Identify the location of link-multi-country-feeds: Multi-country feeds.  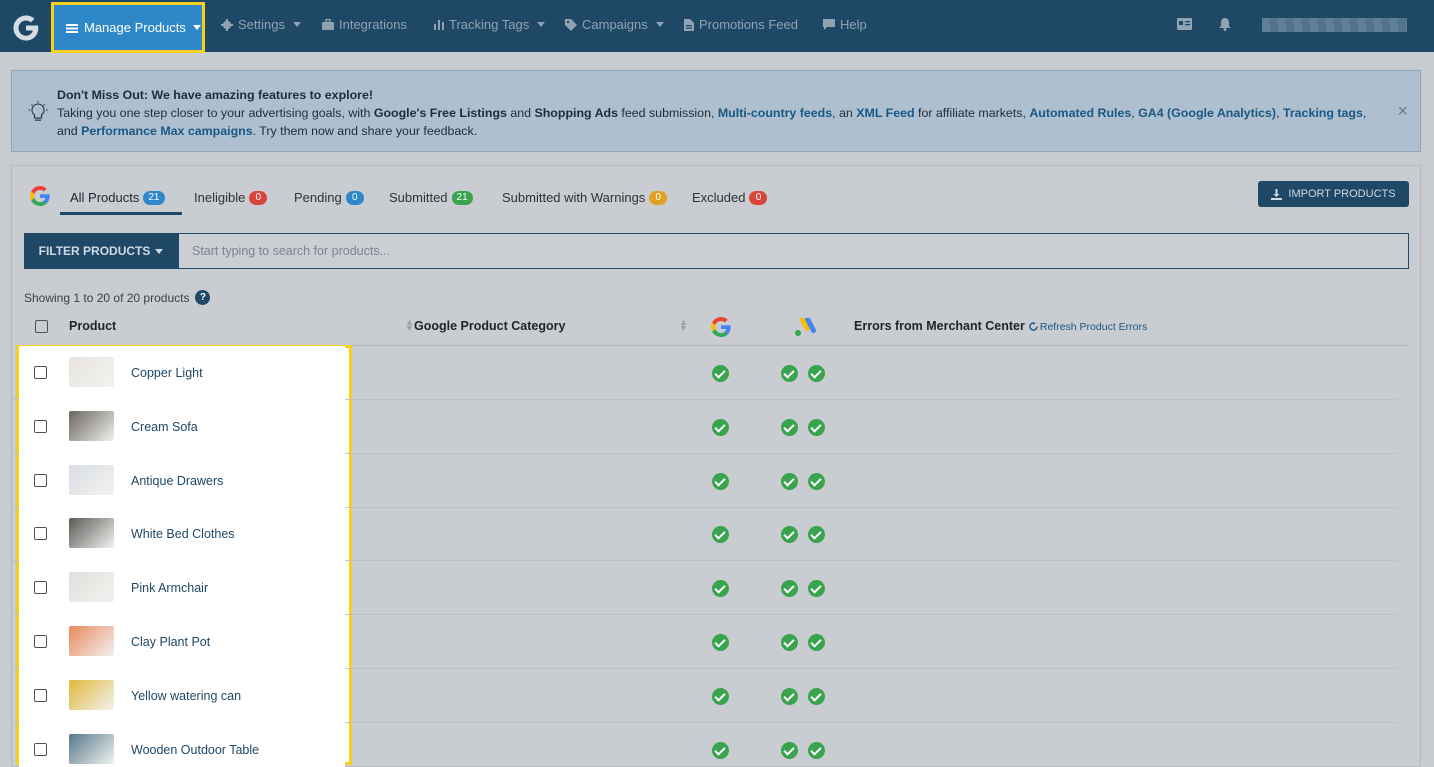
(775, 113).